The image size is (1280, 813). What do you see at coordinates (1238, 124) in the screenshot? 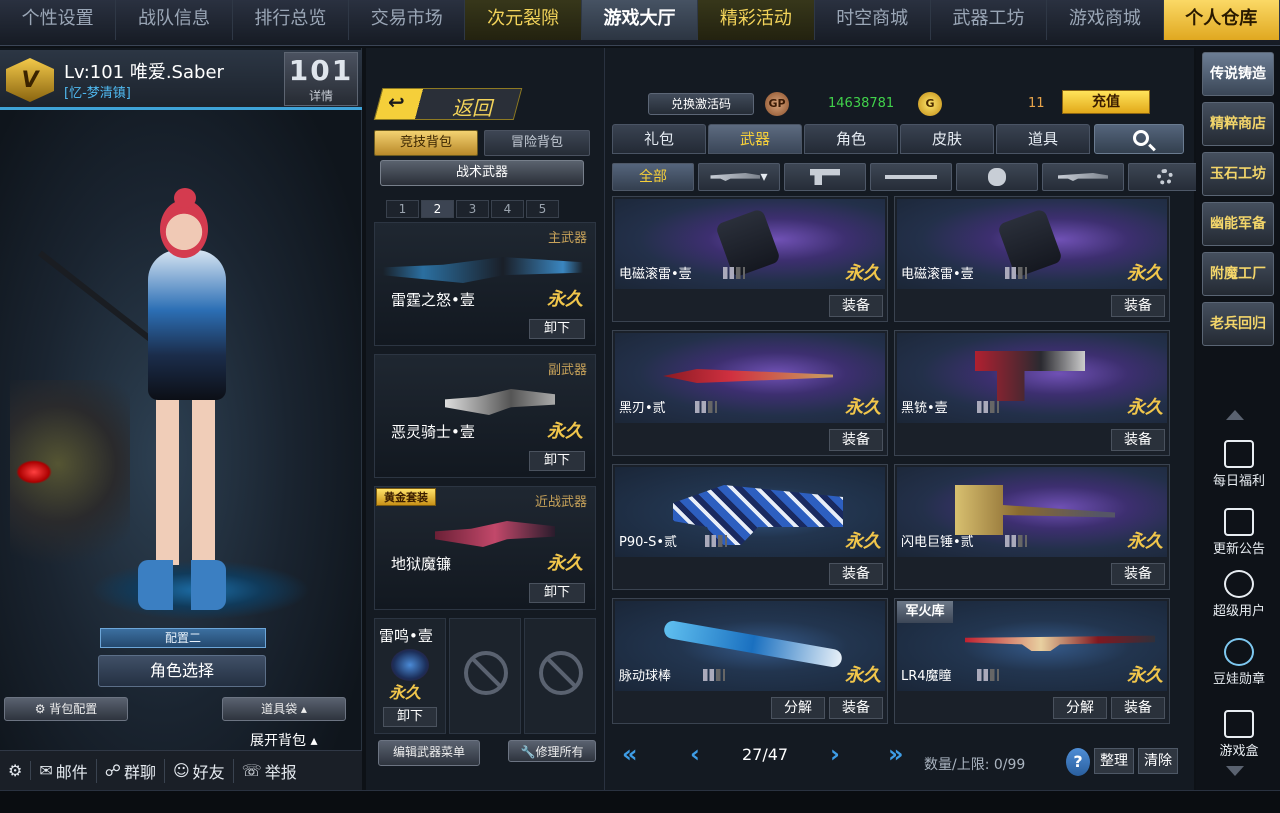
I see `side-essence-shop: 精粹商店` at bounding box center [1238, 124].